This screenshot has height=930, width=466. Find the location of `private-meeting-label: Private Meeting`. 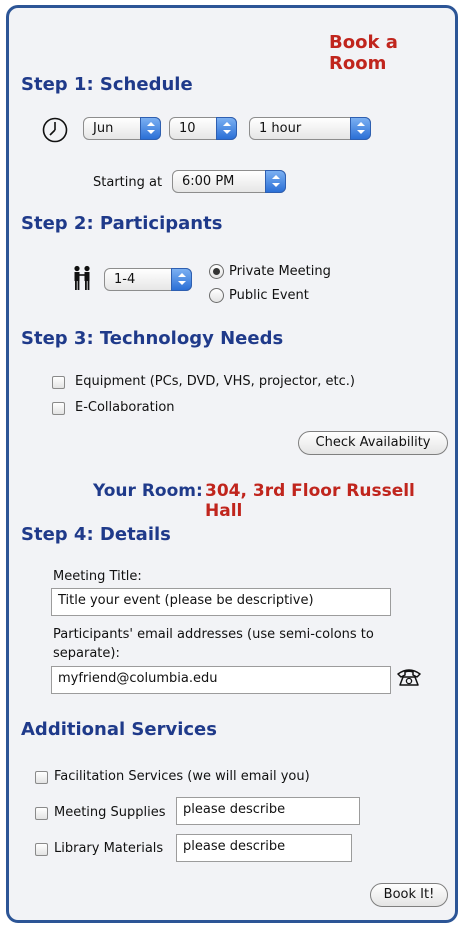

private-meeting-label: Private Meeting is located at coordinates (280, 271).